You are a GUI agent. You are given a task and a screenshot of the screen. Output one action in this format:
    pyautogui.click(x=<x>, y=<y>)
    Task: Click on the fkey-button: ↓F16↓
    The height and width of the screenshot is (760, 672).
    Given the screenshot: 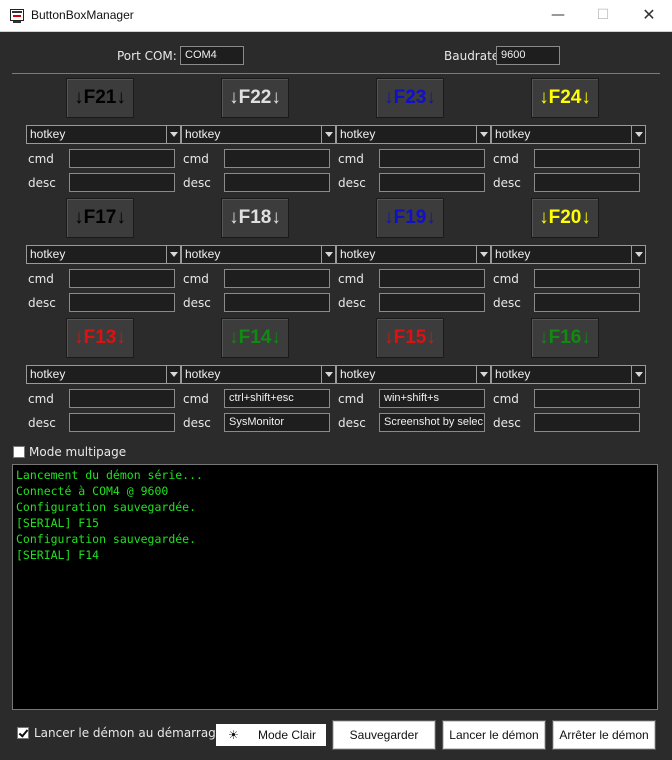 What is the action you would take?
    pyautogui.click(x=565, y=338)
    